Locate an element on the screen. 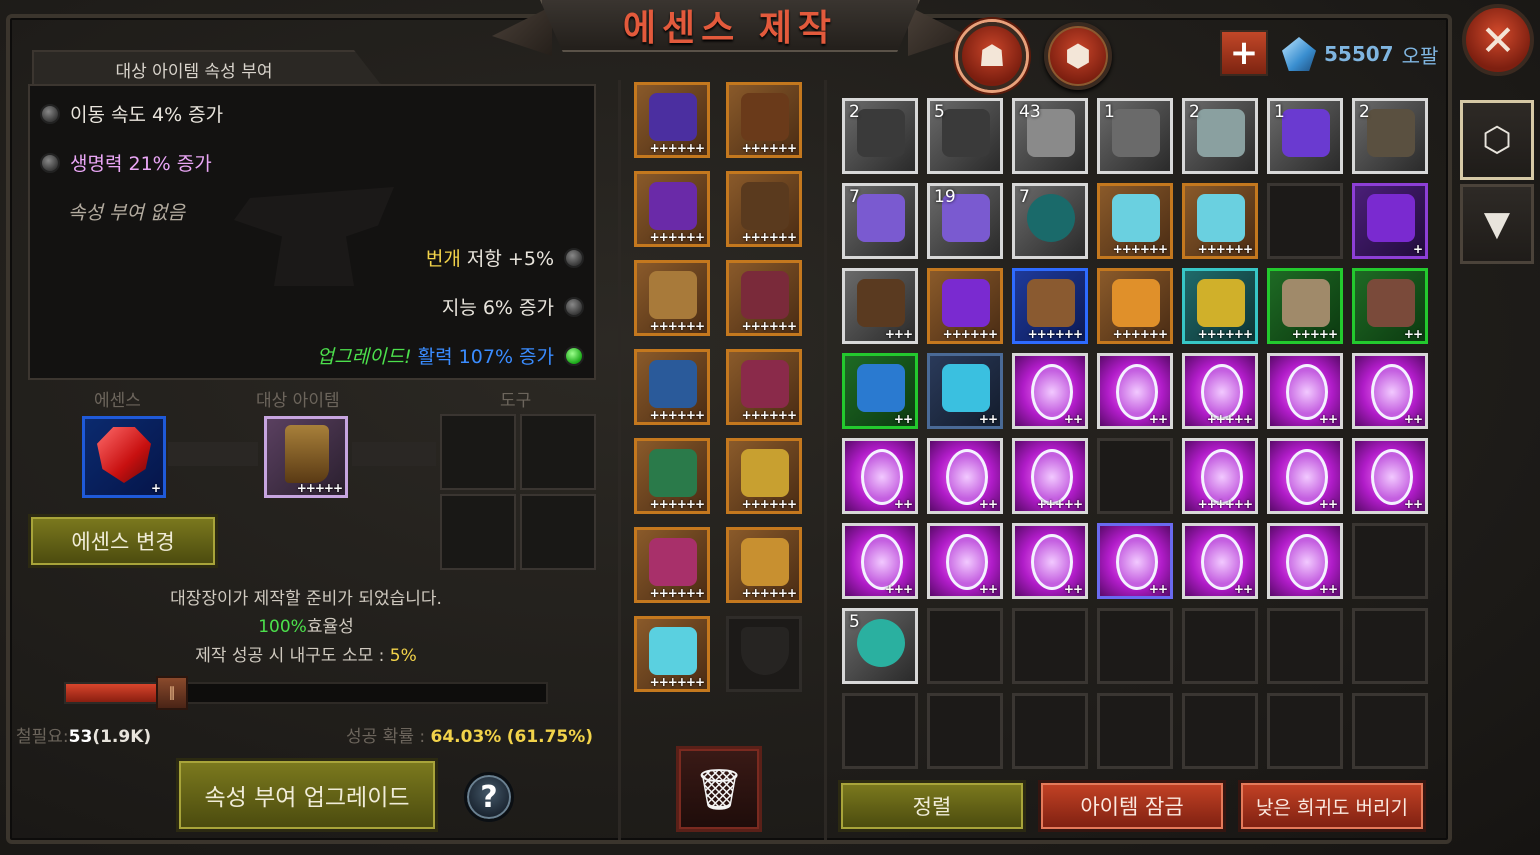  add-currency-button: + is located at coordinates (1244, 53).